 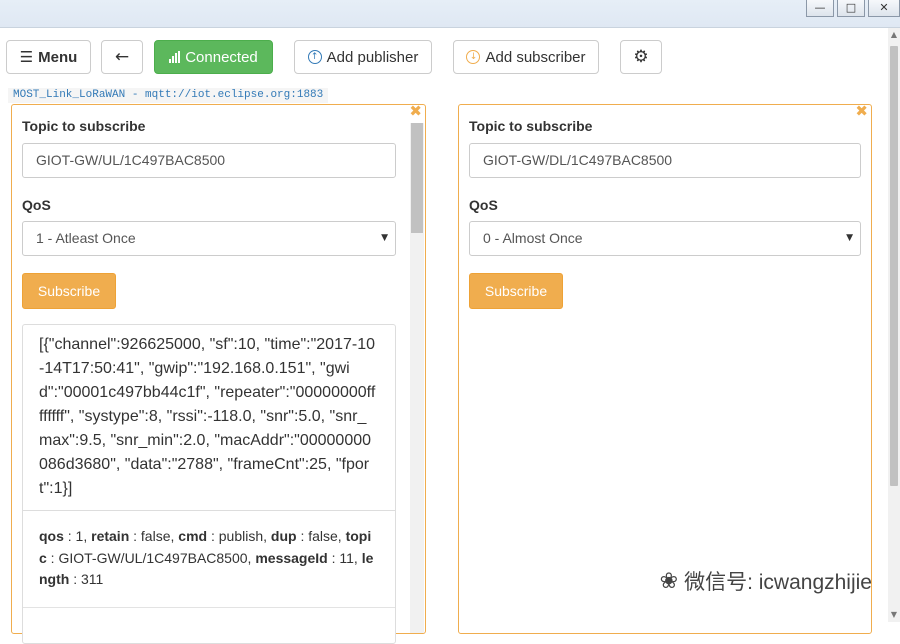 What do you see at coordinates (209, 607) in the screenshot?
I see `divider` at bounding box center [209, 607].